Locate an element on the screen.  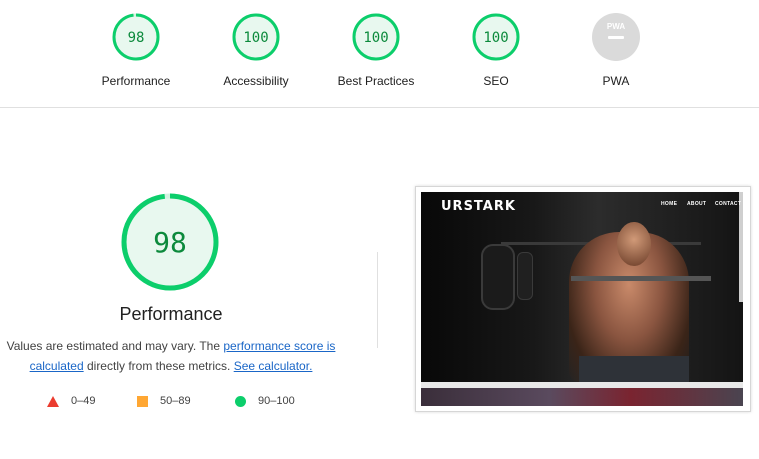
desc-text: directly from these metrics. is located at coordinates (158, 366).